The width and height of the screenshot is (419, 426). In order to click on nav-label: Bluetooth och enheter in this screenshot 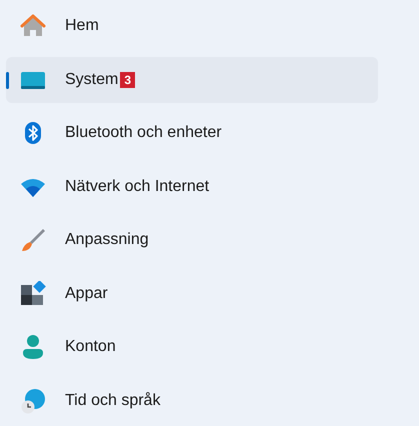, I will do `click(143, 133)`.